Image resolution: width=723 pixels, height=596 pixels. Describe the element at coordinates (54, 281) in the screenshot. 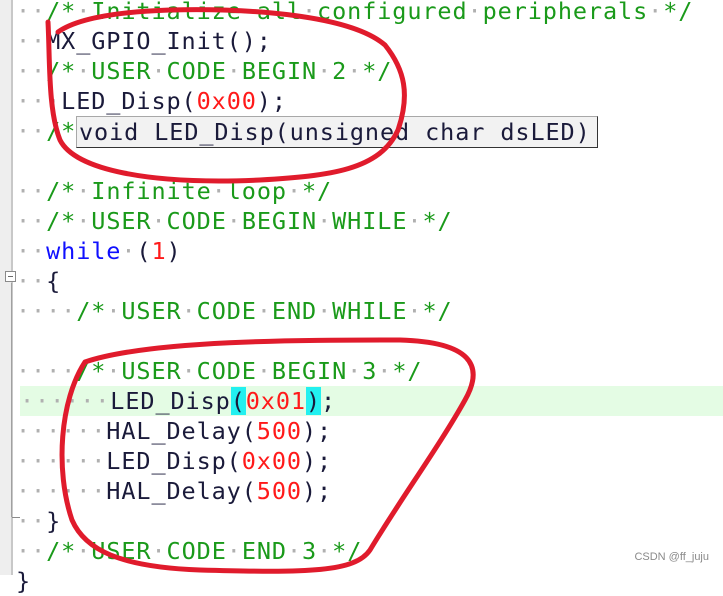

I see `code-token: {` at that location.